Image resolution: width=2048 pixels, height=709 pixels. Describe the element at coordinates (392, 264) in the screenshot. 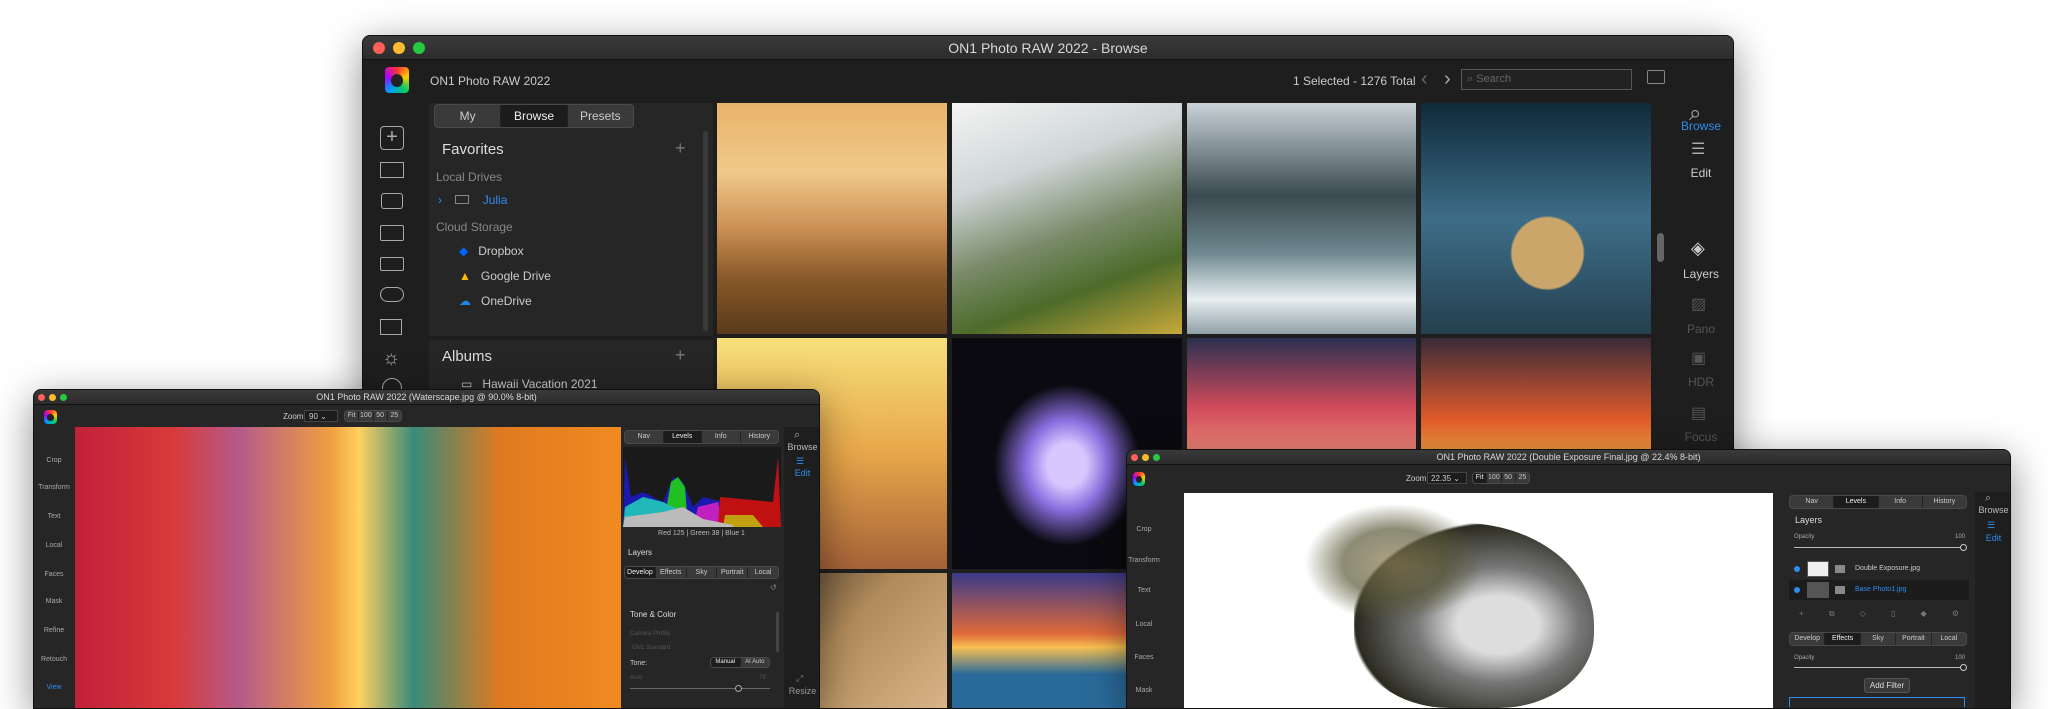

I see `drive-icon` at that location.